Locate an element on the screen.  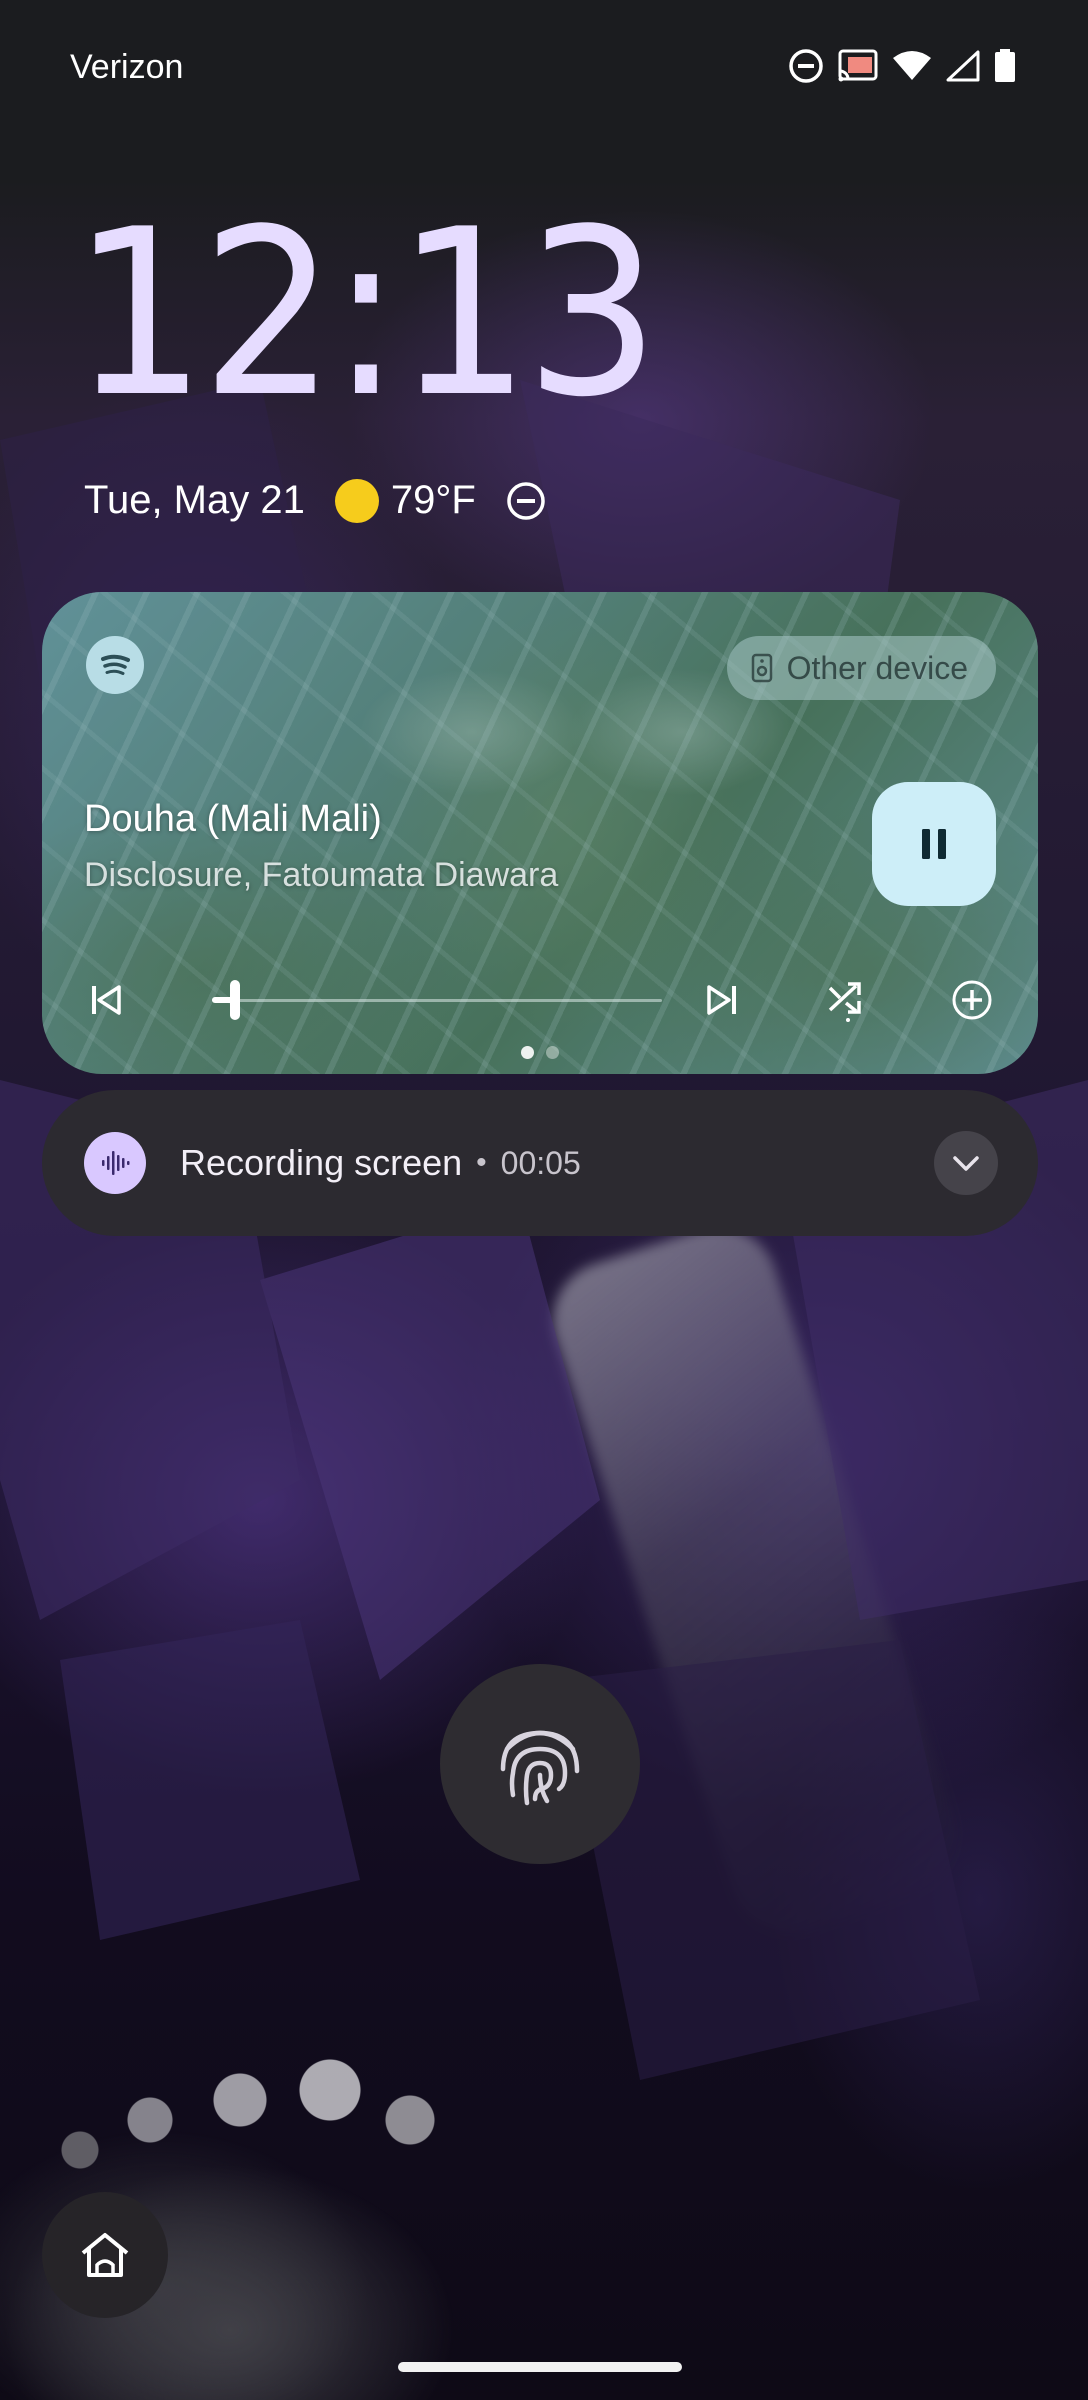
fingerprint-icon is located at coordinates (540, 1768).